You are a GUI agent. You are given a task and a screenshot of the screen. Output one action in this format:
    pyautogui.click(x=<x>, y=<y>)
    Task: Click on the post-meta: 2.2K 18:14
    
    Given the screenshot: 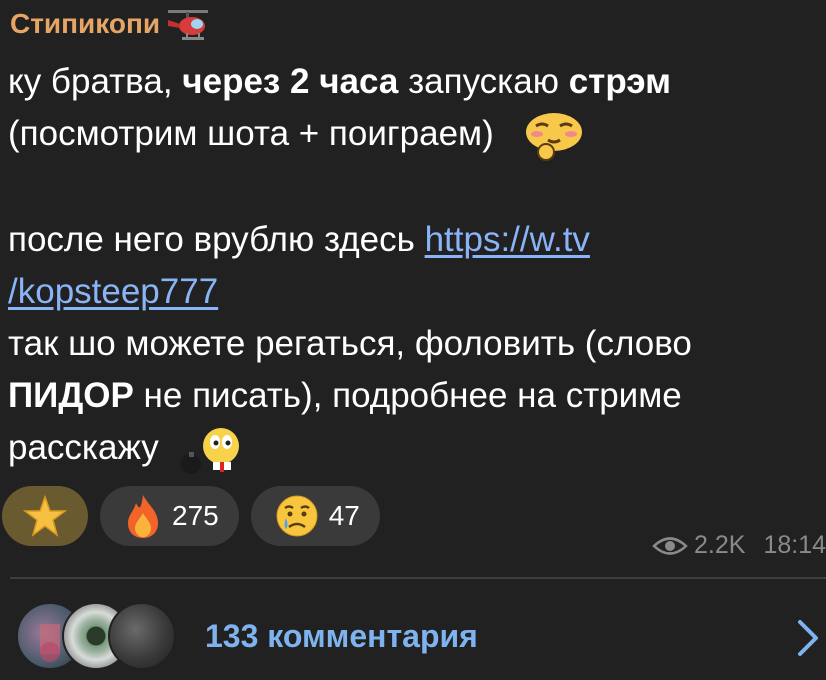 What is the action you would take?
    pyautogui.click(x=739, y=545)
    